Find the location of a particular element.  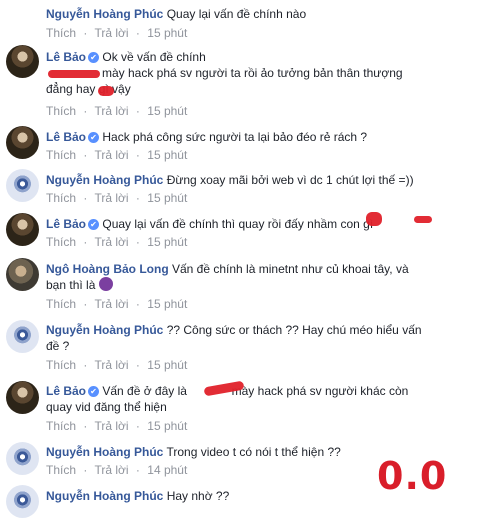

comment-text: đẳng hay gì vậy is located at coordinates (88, 89).